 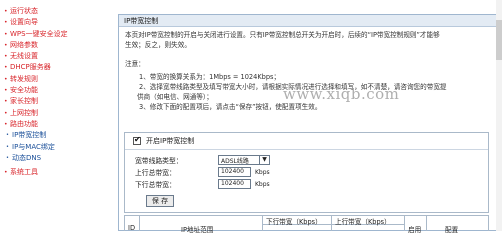 I want to click on watermark: www.xiqb.com, so click(x=341, y=94).